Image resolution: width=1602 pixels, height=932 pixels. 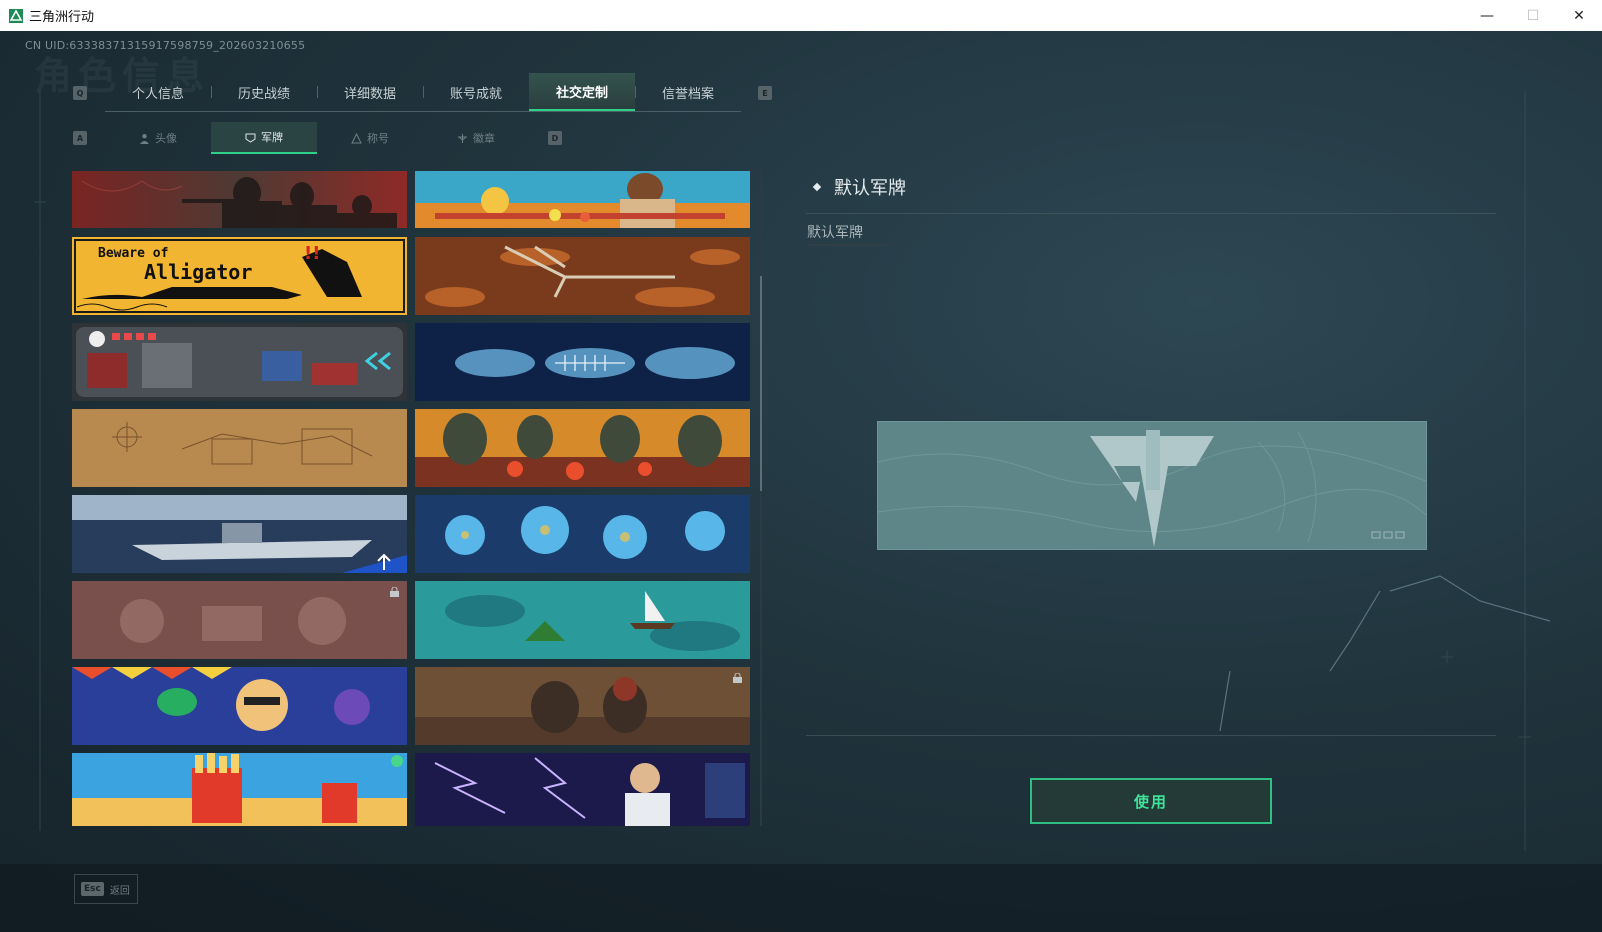 What do you see at coordinates (582, 199) in the screenshot?
I see `dogtag-card-festival` at bounding box center [582, 199].